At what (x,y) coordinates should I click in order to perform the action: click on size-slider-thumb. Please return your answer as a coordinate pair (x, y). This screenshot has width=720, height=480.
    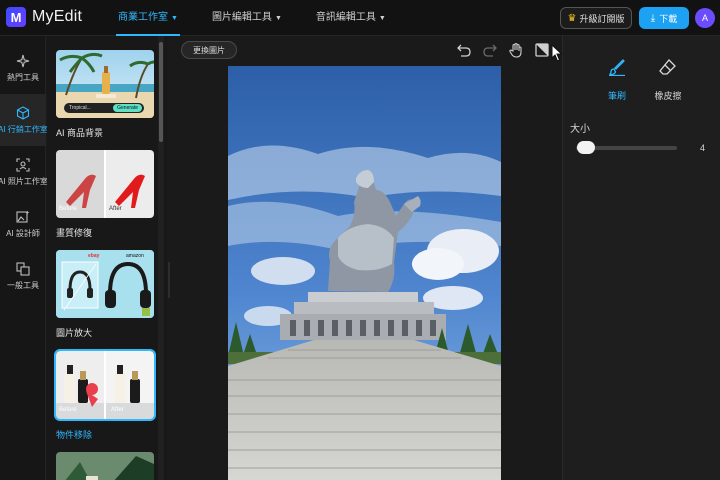
    Looking at the image, I should click on (586, 147).